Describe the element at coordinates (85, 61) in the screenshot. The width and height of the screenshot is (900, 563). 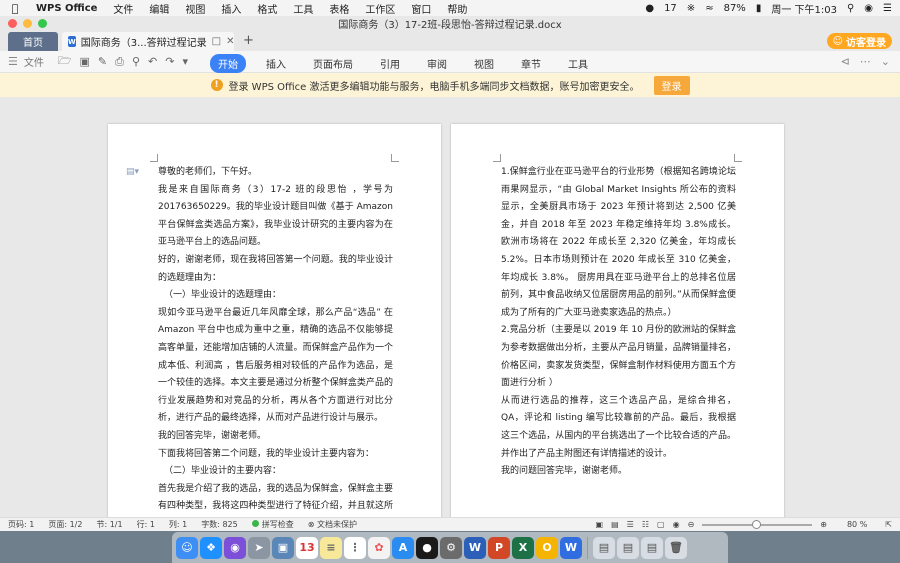
I see `save-icon: ▣` at that location.